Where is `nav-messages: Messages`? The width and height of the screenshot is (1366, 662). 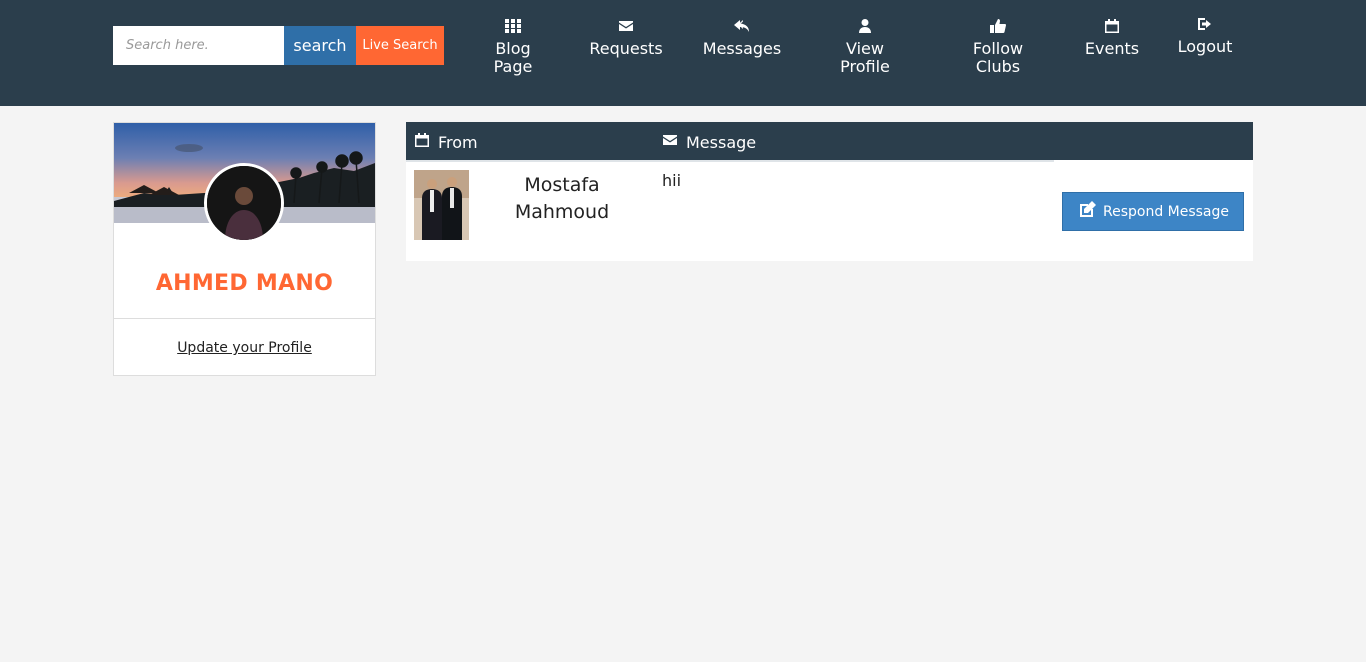
nav-messages: Messages is located at coordinates (742, 38).